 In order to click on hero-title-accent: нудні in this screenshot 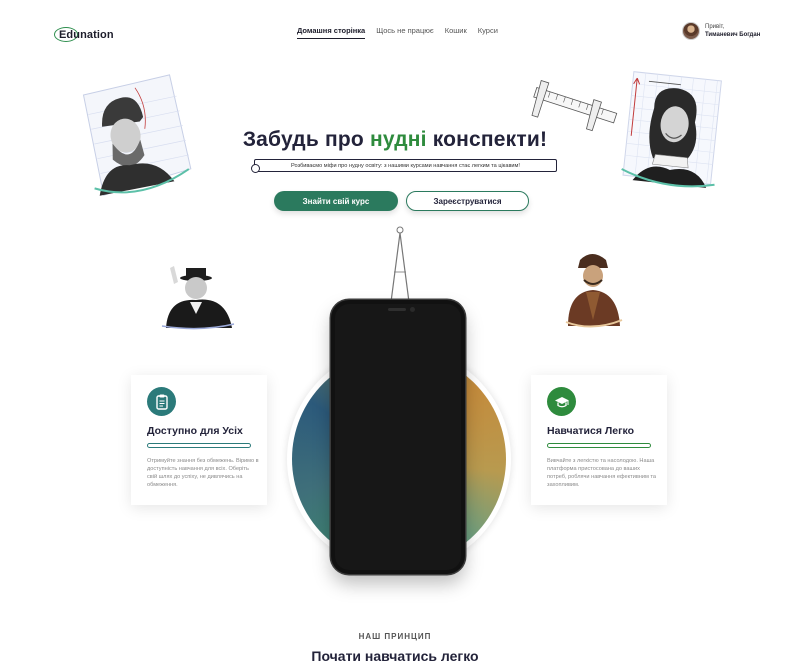, I will do `click(398, 139)`.